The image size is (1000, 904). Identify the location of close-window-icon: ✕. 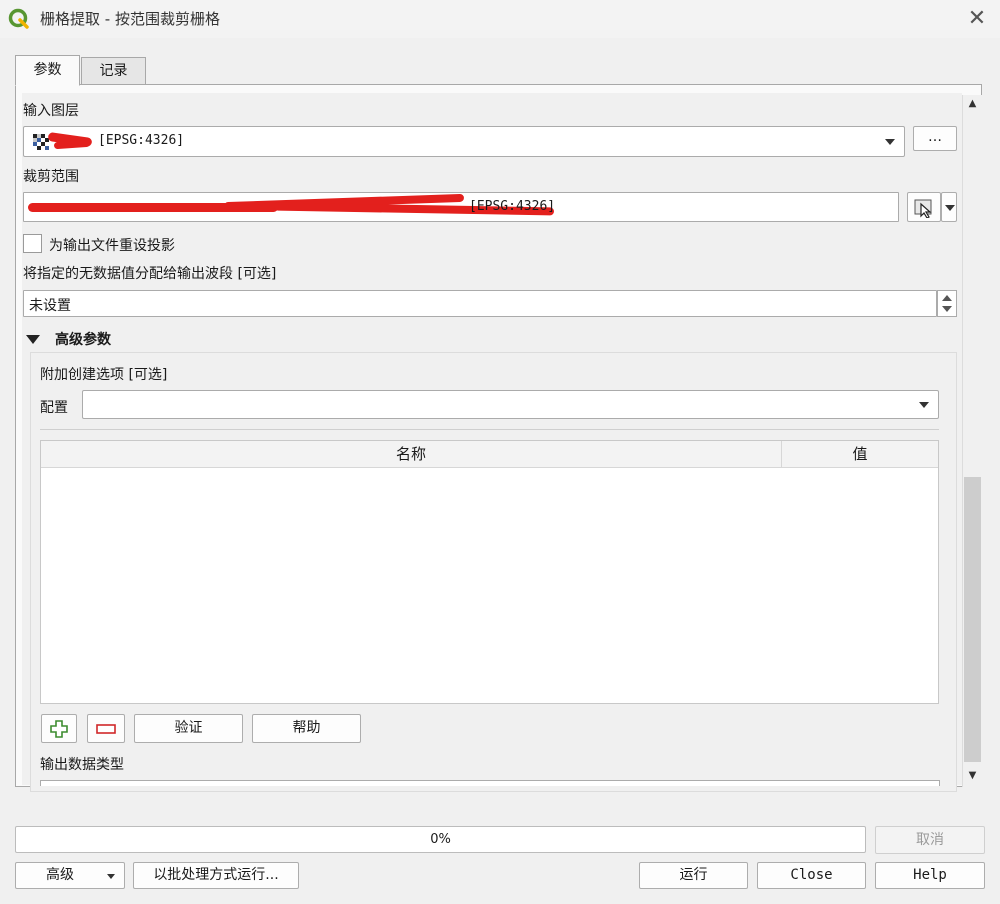
(977, 19).